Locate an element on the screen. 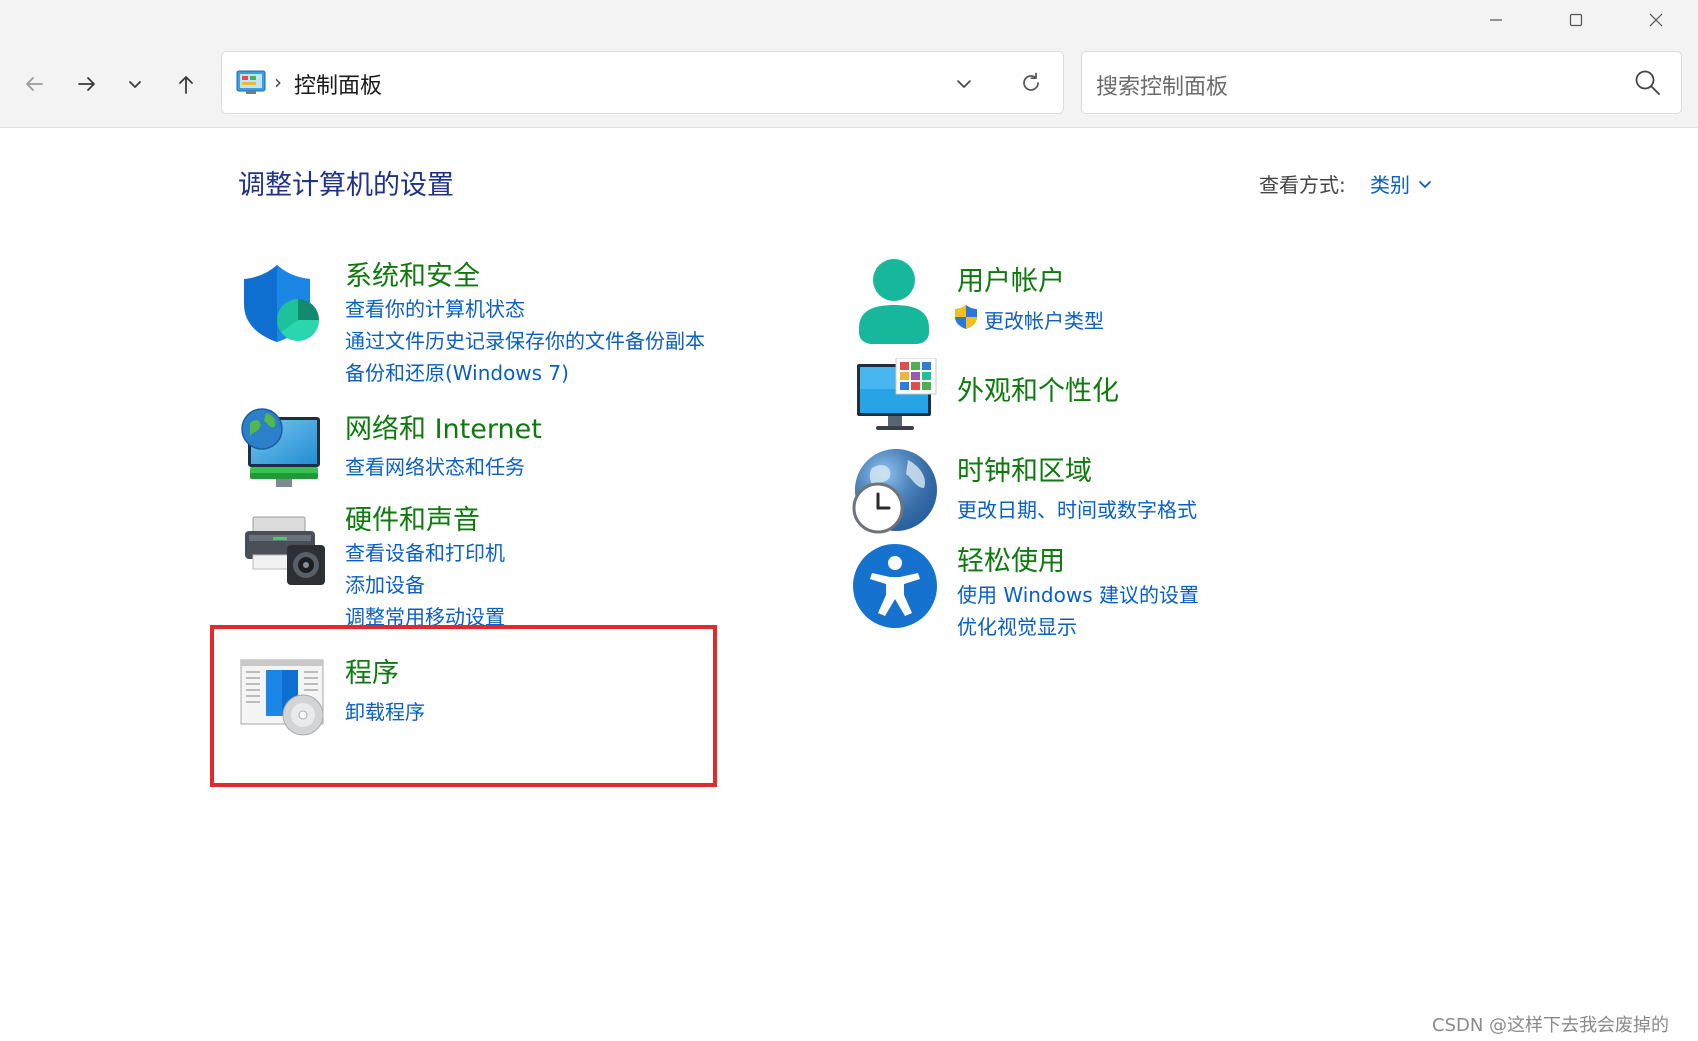 Image resolution: width=1698 pixels, height=1041 pixels. arrow-up-icon is located at coordinates (186, 85).